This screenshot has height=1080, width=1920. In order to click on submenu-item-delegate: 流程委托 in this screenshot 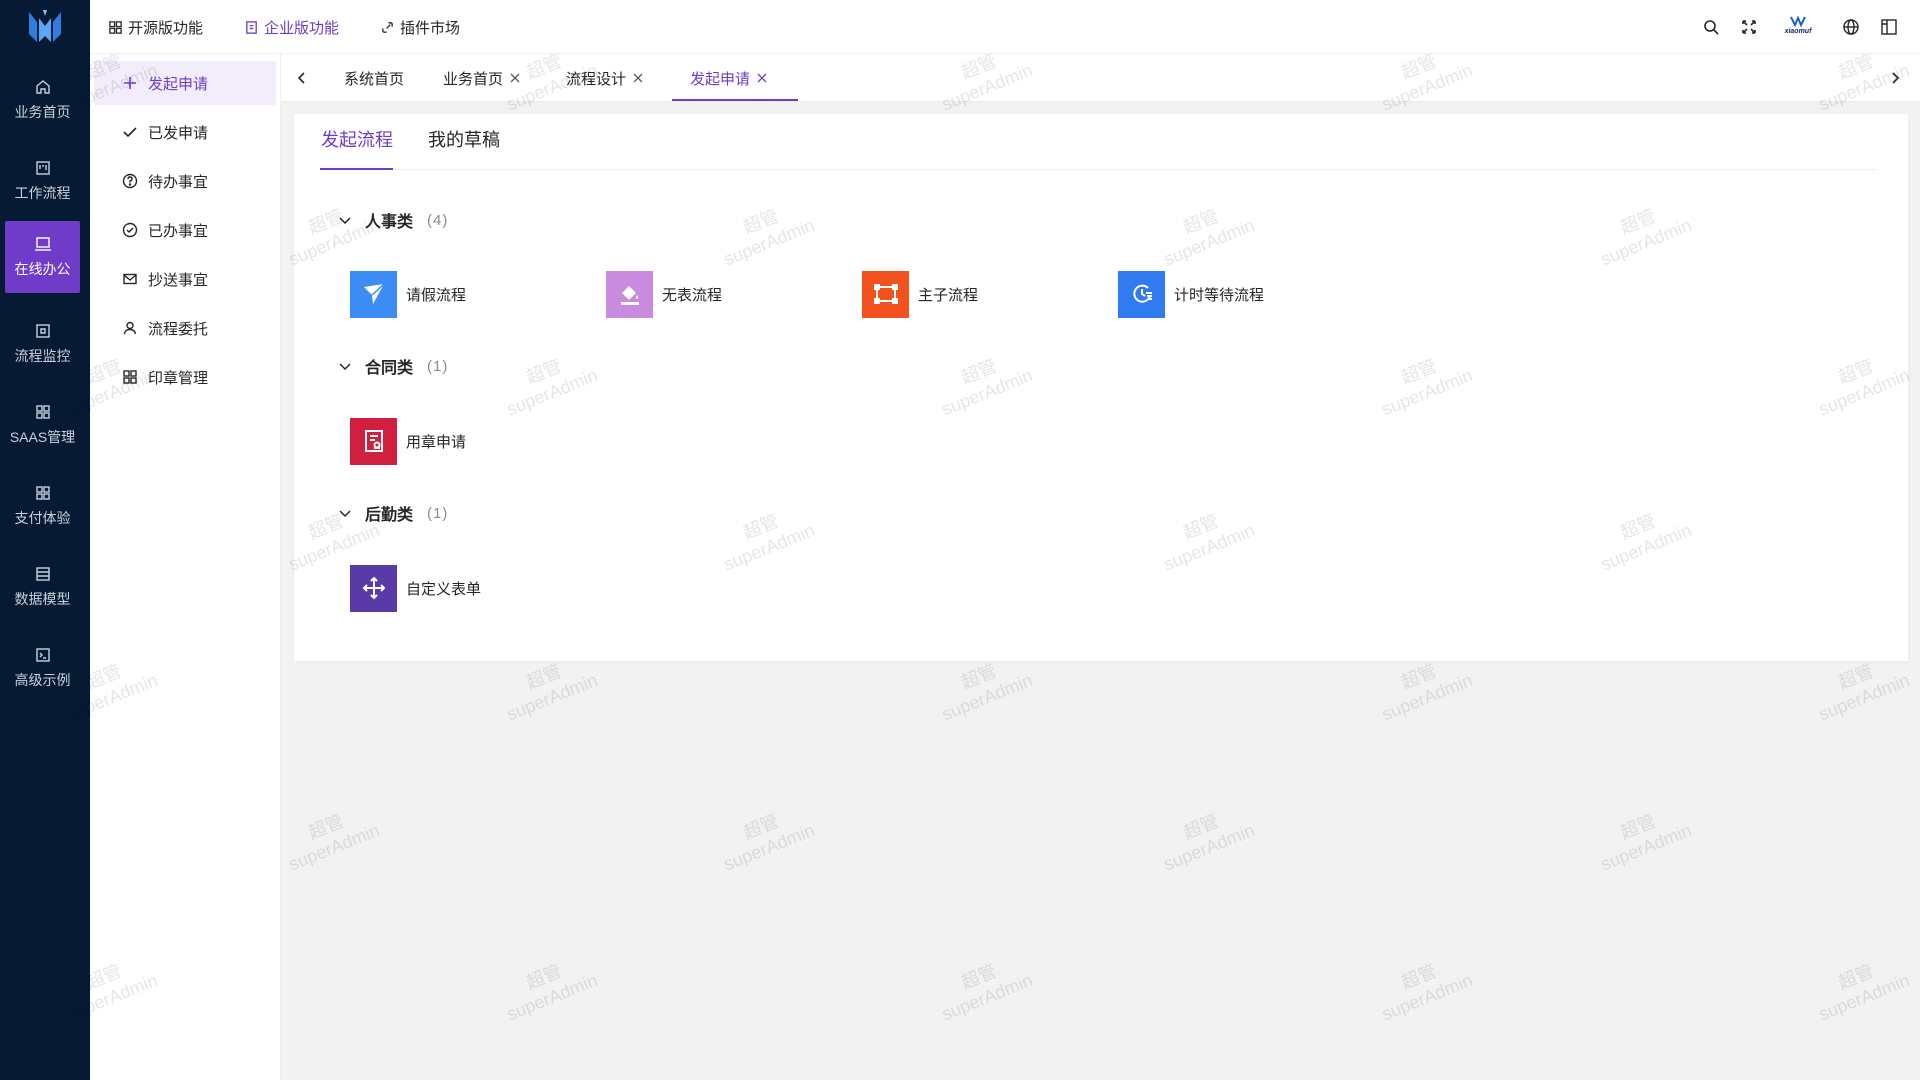, I will do `click(185, 328)`.